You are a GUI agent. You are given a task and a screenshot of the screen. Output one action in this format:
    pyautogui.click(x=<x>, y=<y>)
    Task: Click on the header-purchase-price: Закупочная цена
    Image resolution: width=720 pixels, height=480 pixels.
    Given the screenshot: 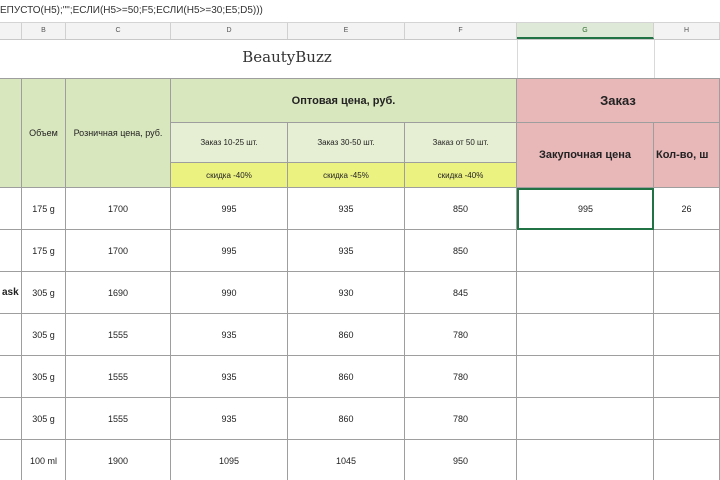 What is the action you would take?
    pyautogui.click(x=585, y=155)
    